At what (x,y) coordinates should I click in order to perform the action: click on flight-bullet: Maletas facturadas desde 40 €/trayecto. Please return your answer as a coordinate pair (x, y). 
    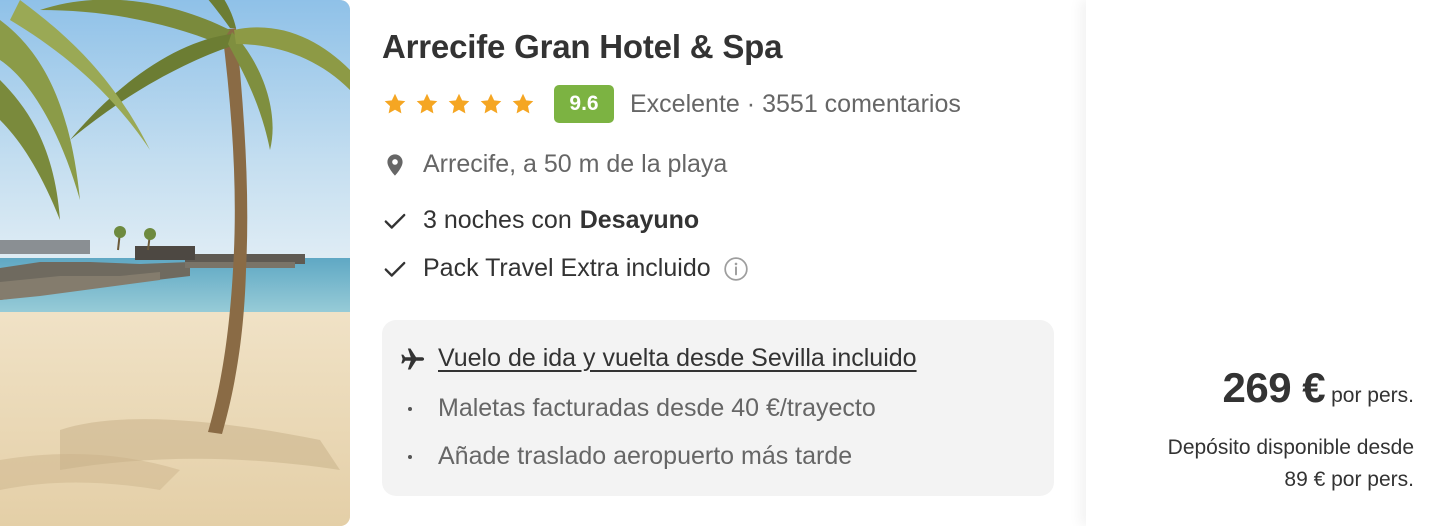
    Looking at the image, I should click on (642, 408).